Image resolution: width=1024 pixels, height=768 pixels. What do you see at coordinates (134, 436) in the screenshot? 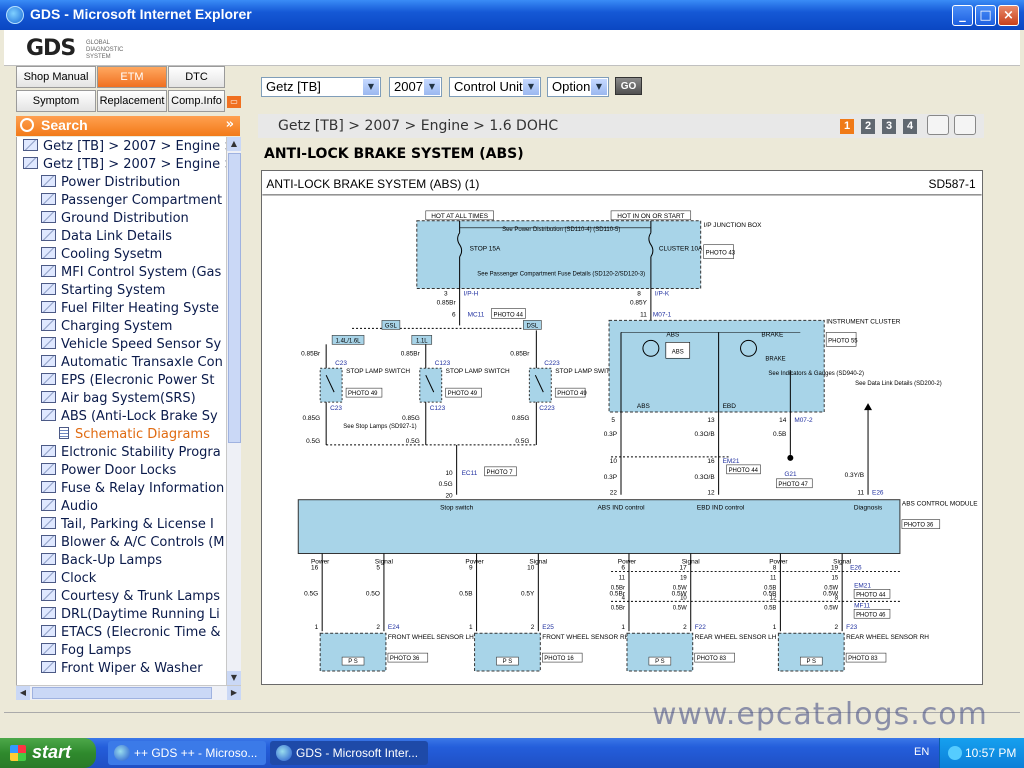
I see `tree-item: Schematic Diagrams` at bounding box center [134, 436].